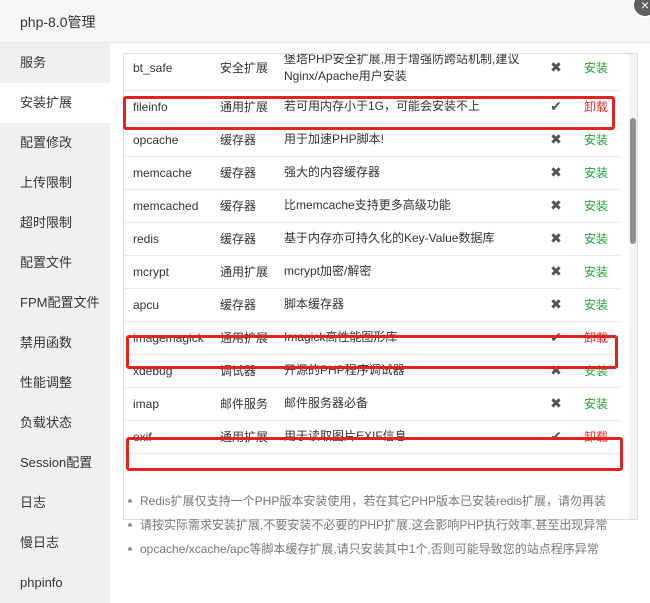  What do you see at coordinates (55, 183) in the screenshot?
I see `sidebar-item-upload-limit: 上传限制` at bounding box center [55, 183].